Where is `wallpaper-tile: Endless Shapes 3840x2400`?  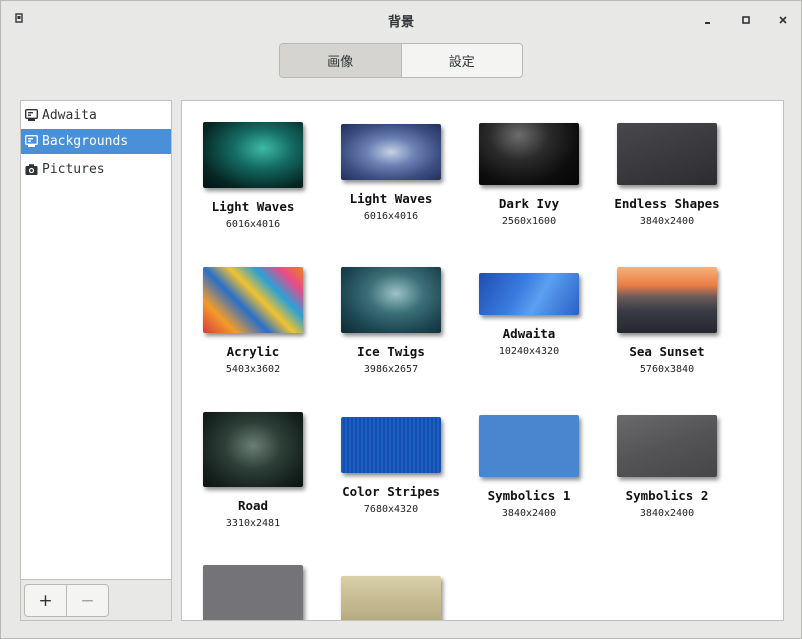 wallpaper-tile: Endless Shapes 3840x2400 is located at coordinates (667, 175).